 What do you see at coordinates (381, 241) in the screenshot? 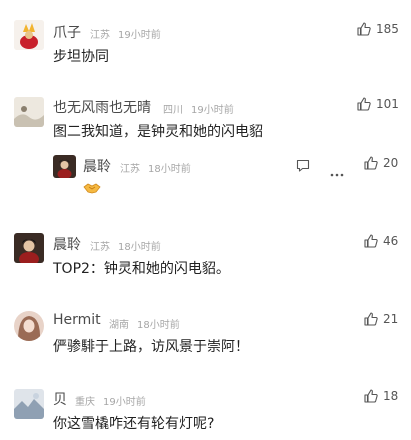
I see `like-button: 46` at bounding box center [381, 241].